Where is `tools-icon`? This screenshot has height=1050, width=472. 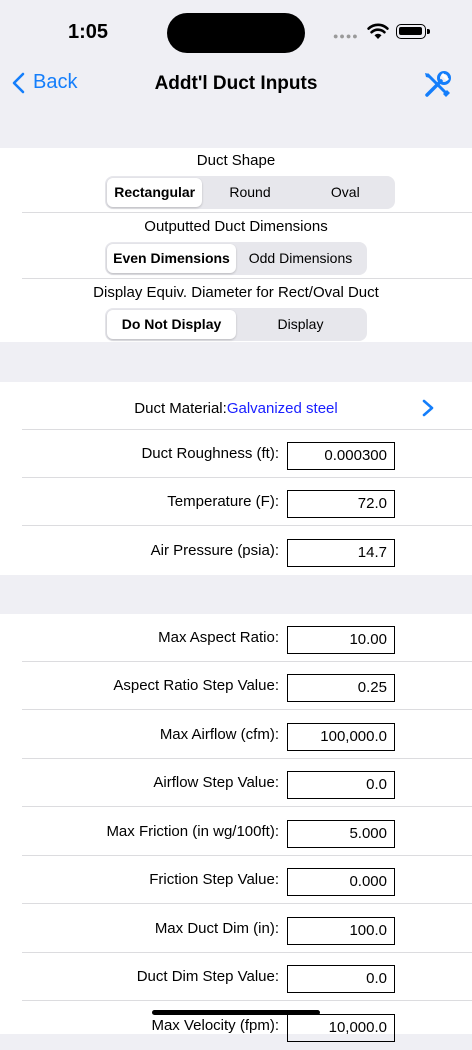 tools-icon is located at coordinates (437, 85).